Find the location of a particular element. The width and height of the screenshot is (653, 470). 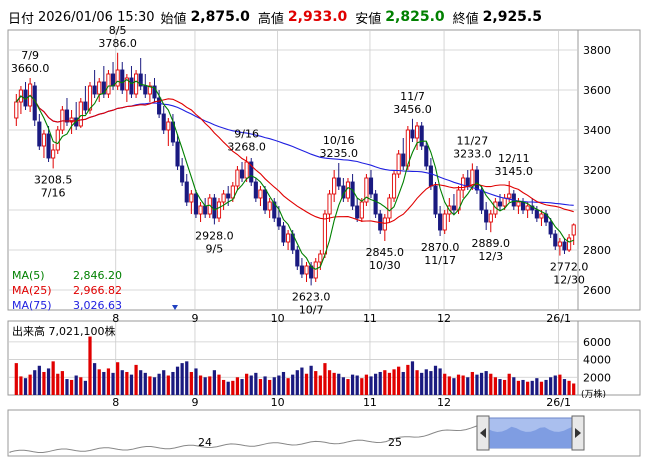

annotation-value: 3456.0 is located at coordinates (412, 109).